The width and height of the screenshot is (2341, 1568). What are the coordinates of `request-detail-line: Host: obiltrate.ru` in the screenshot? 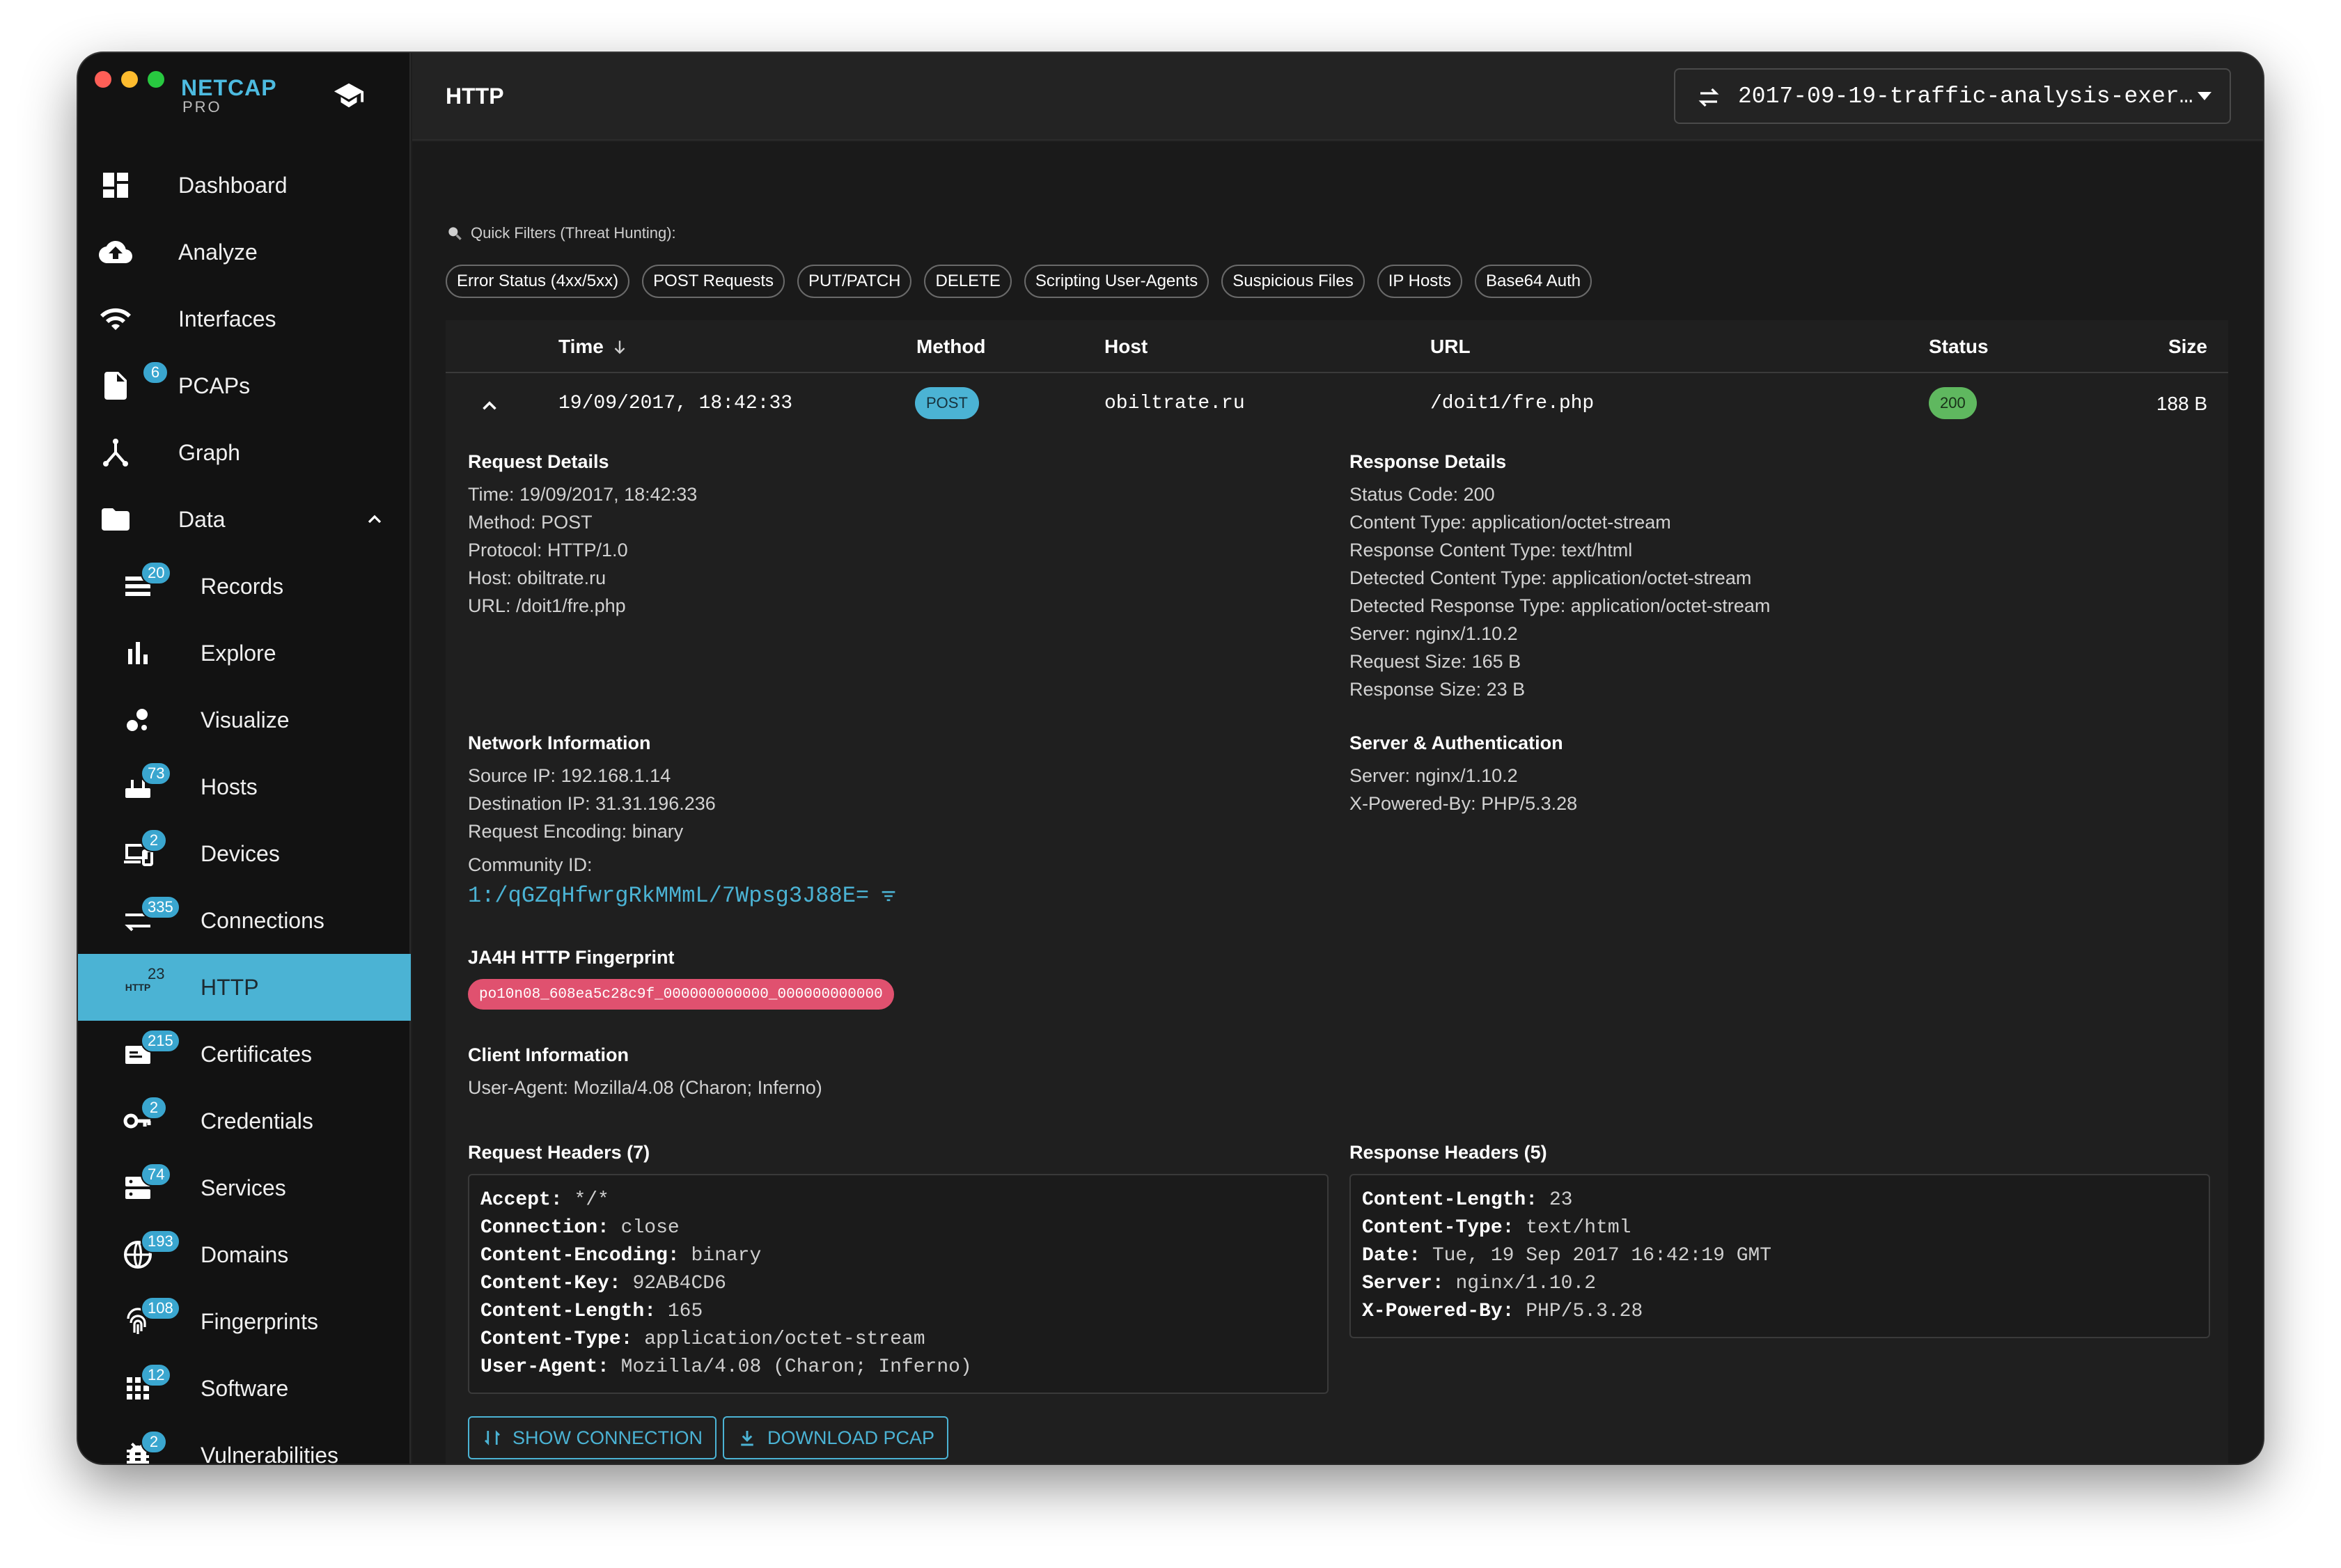 It's located at (537, 577).